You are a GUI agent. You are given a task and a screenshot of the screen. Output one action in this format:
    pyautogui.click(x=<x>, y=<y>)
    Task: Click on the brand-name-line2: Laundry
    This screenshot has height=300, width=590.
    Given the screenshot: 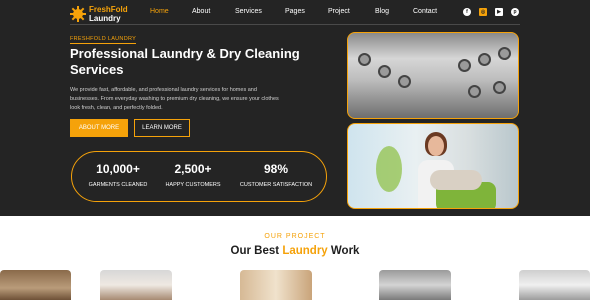 What is the action you would take?
    pyautogui.click(x=105, y=18)
    